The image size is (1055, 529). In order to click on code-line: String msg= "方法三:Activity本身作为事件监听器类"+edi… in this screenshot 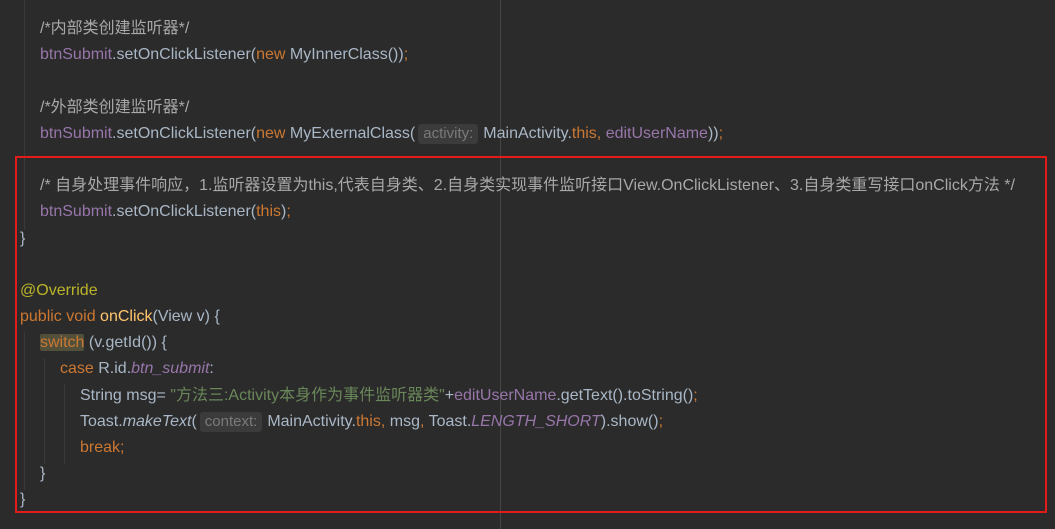, I will do `click(527, 396)`.